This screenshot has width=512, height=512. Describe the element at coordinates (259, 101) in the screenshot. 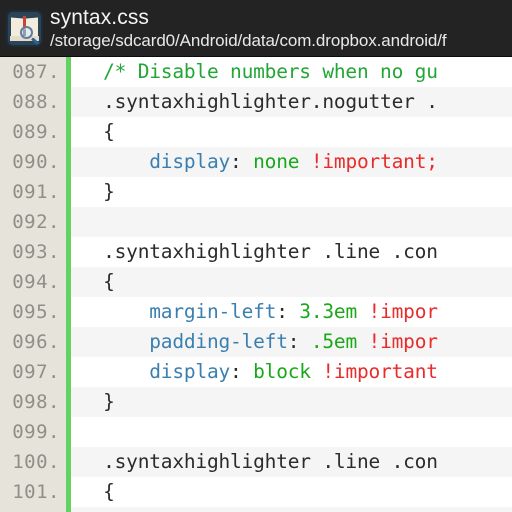

I see `code-token-selector: .syntaxhighlighter.nogutter .` at that location.